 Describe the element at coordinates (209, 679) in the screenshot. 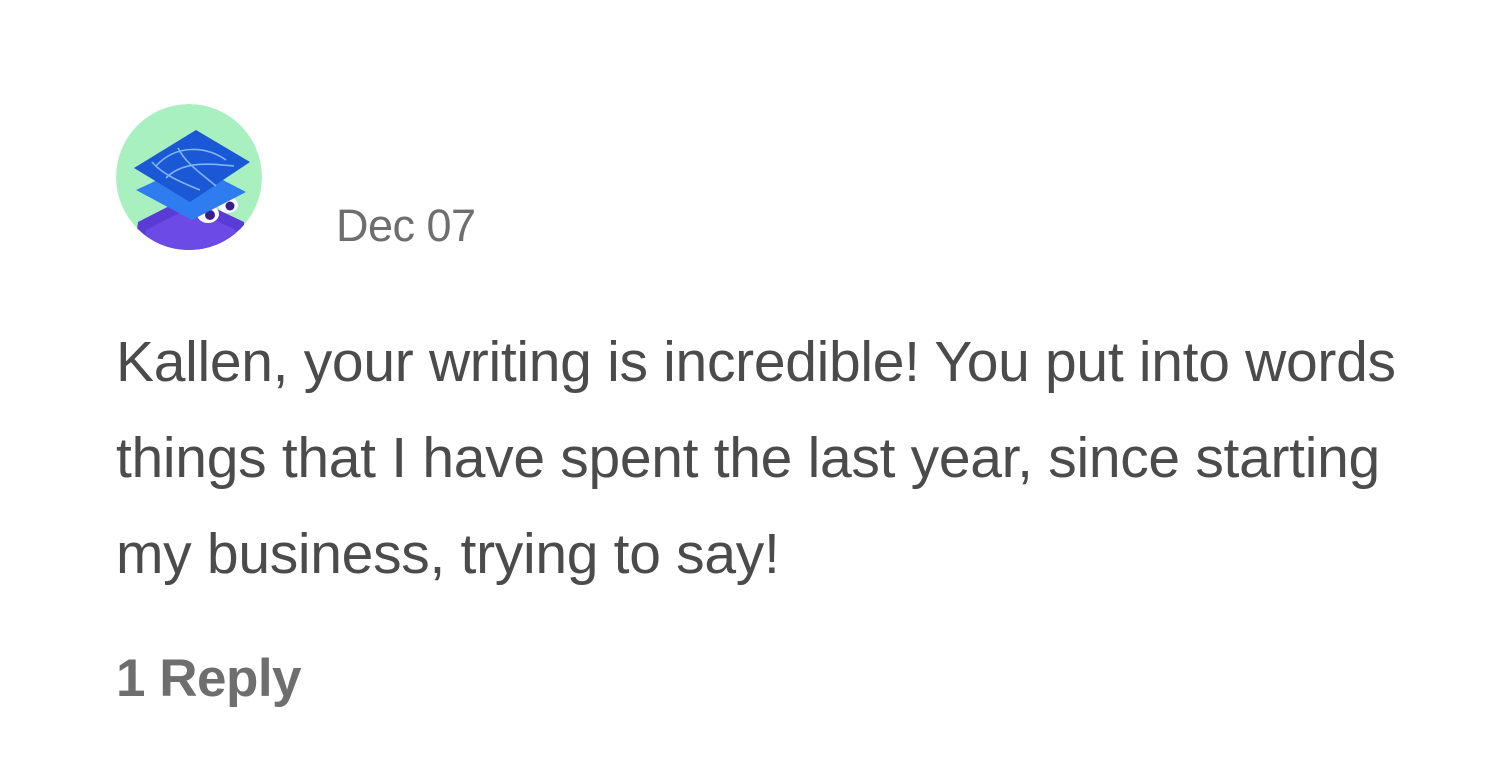

I see `reply-count-link: 1 Reply` at that location.